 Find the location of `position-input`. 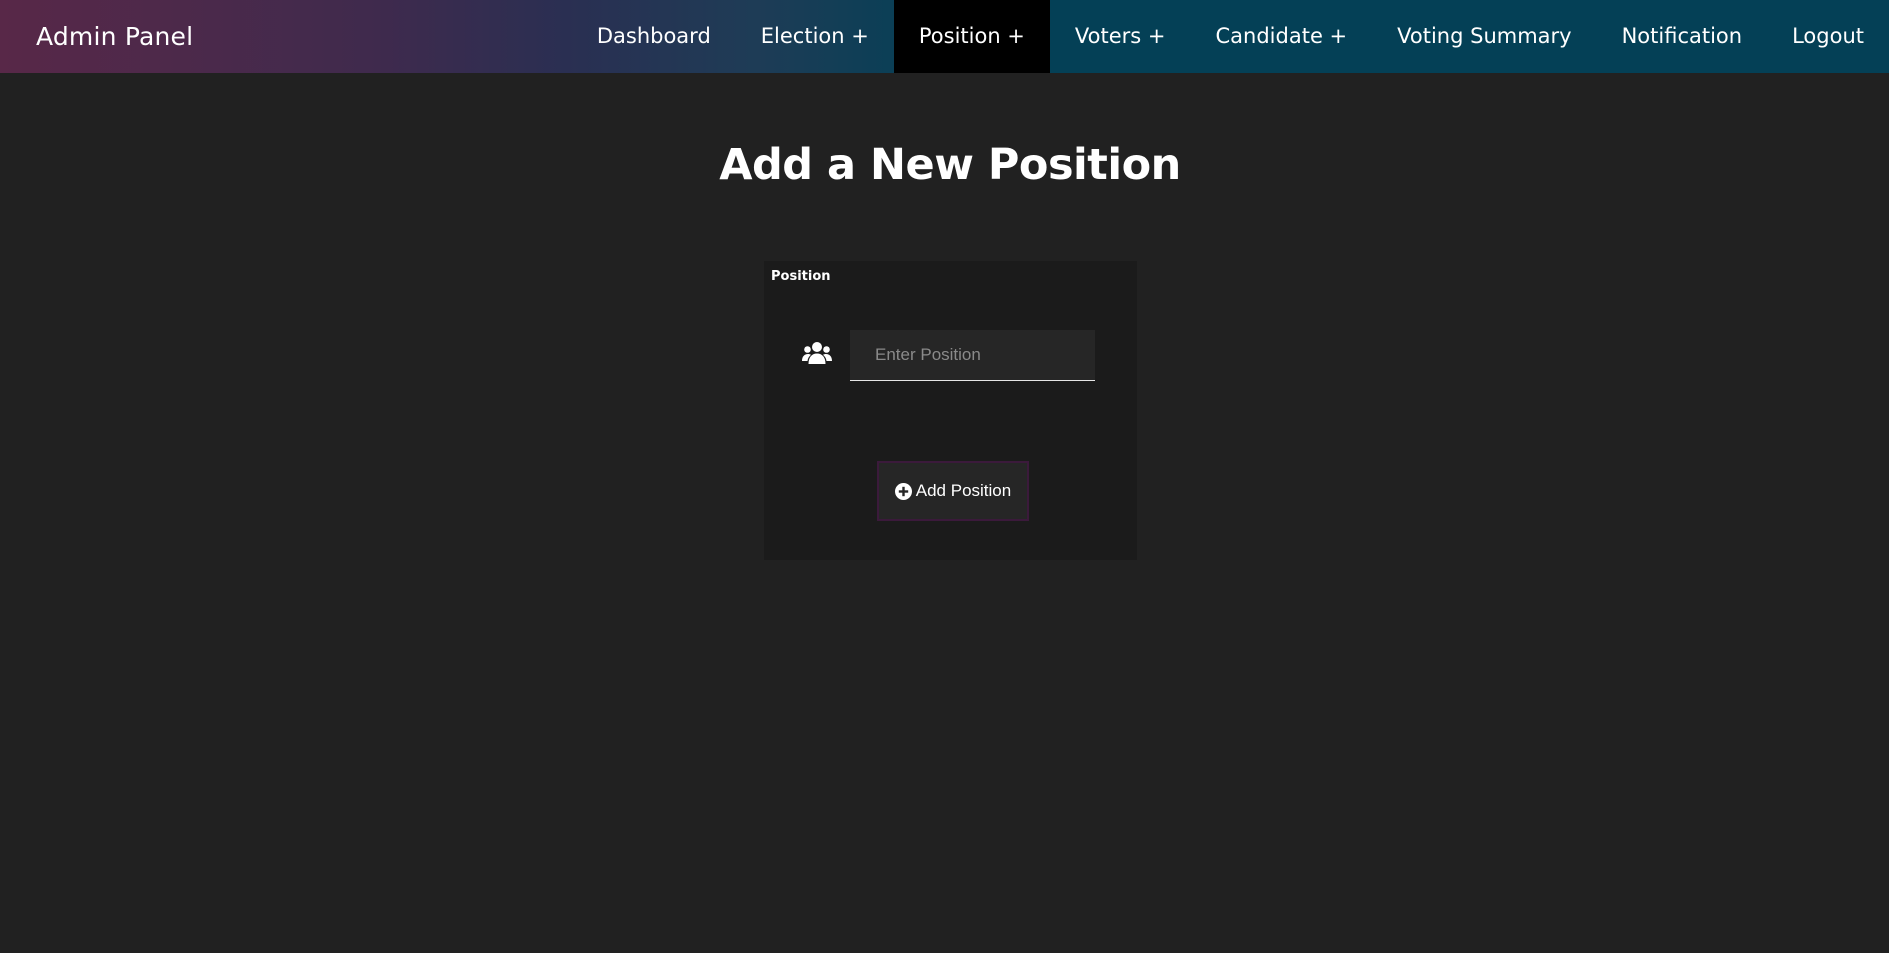

position-input is located at coordinates (972, 355).